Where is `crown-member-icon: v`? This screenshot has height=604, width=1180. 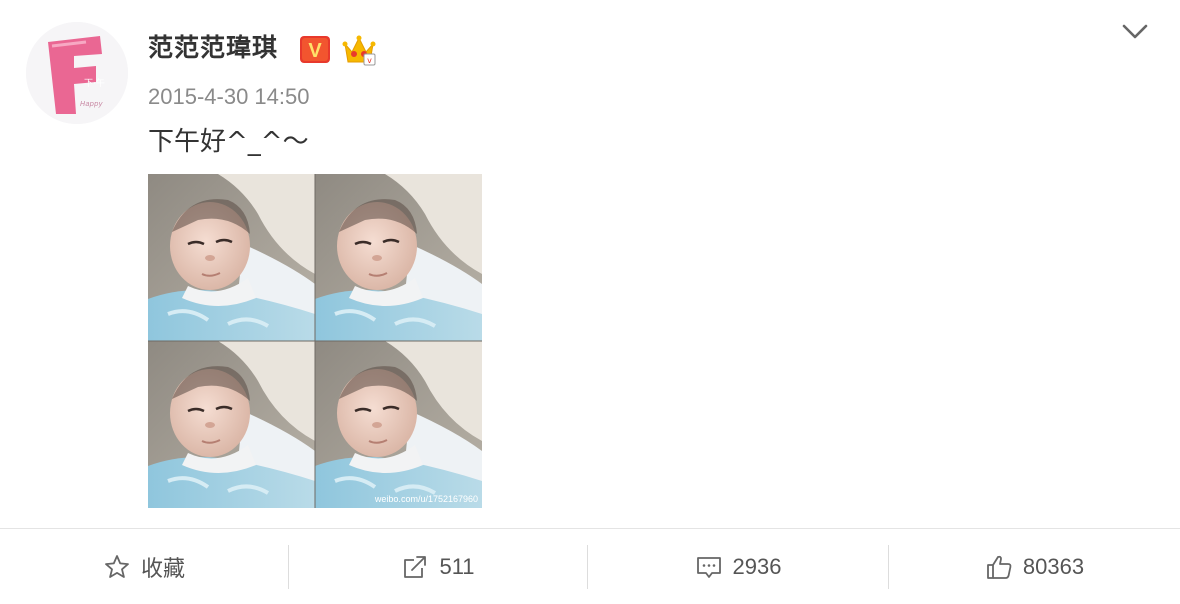 crown-member-icon: v is located at coordinates (359, 50).